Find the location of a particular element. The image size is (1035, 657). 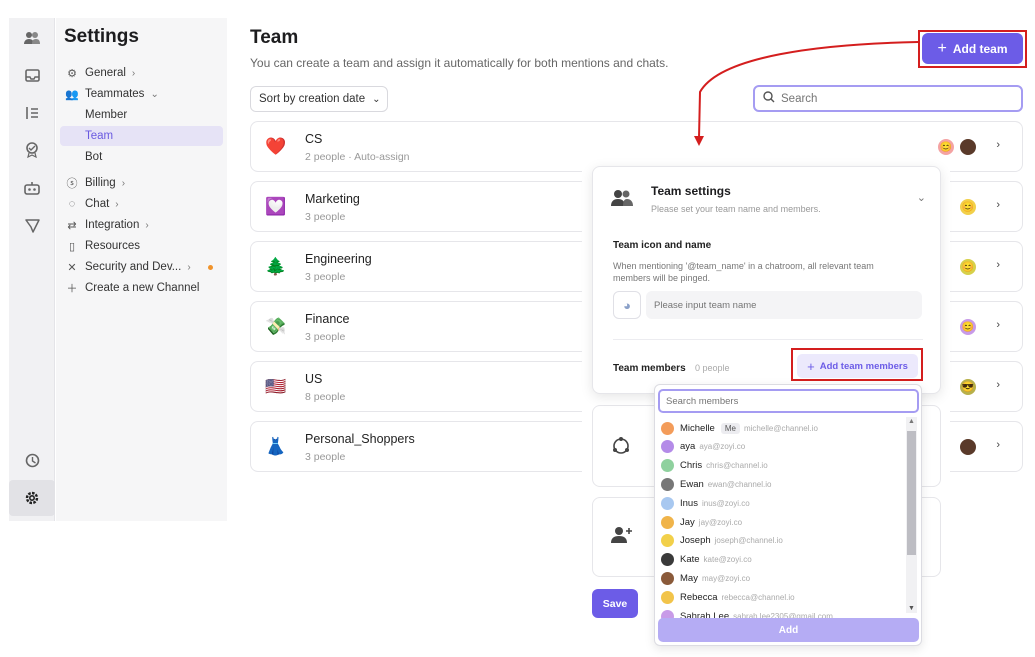

member-email: rebecca@channel.io is located at coordinates (758, 597).